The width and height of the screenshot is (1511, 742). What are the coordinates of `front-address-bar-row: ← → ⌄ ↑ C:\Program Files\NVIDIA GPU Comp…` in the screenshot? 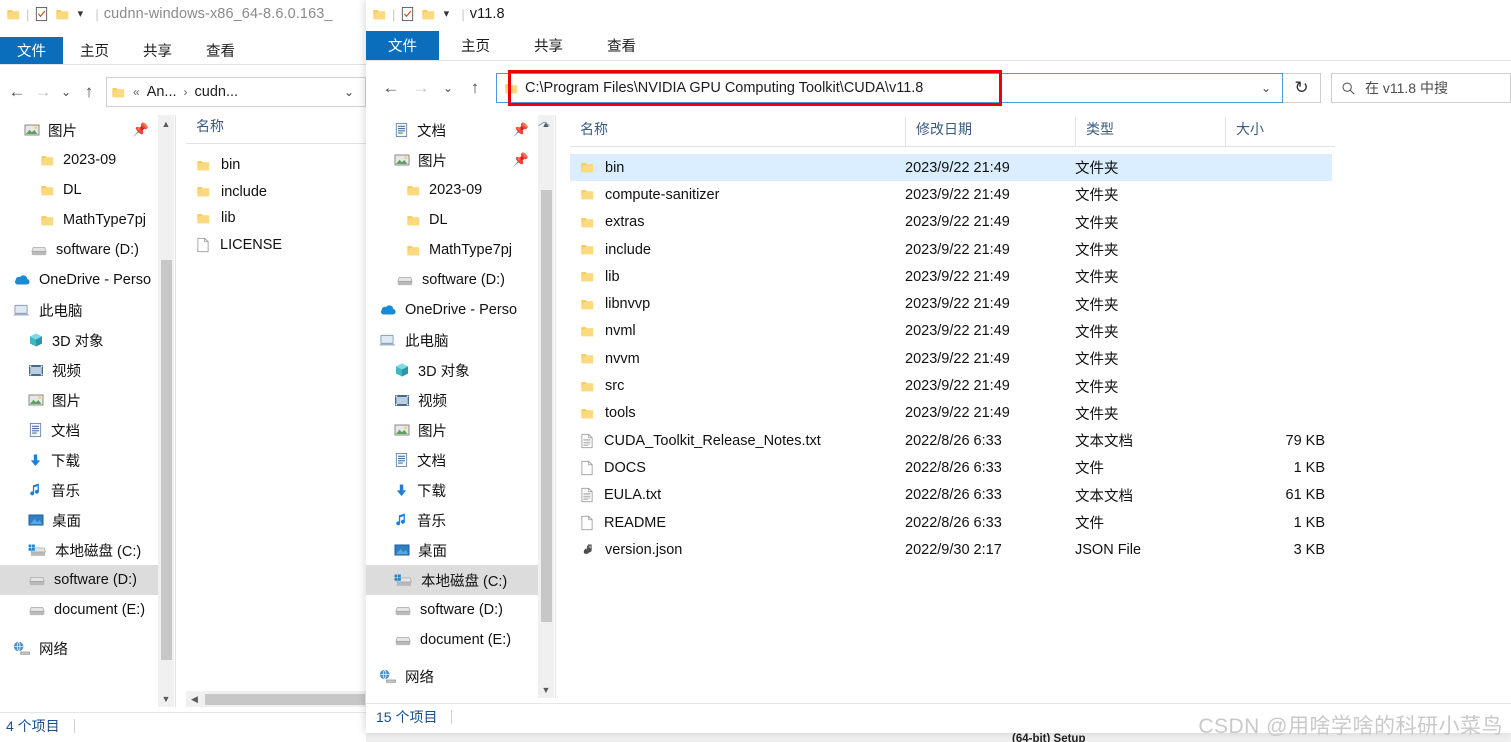 It's located at (938, 88).